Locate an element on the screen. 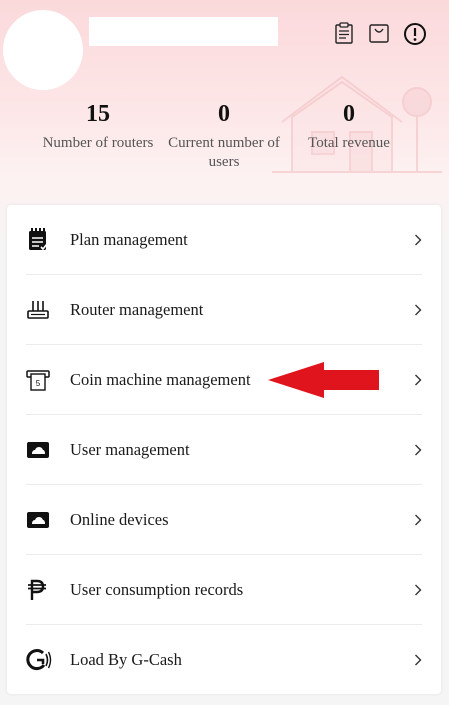 Image resolution: width=449 pixels, height=705 pixels. menu-item-coin-machine-management: 5 Coin machine management is located at coordinates (224, 380).